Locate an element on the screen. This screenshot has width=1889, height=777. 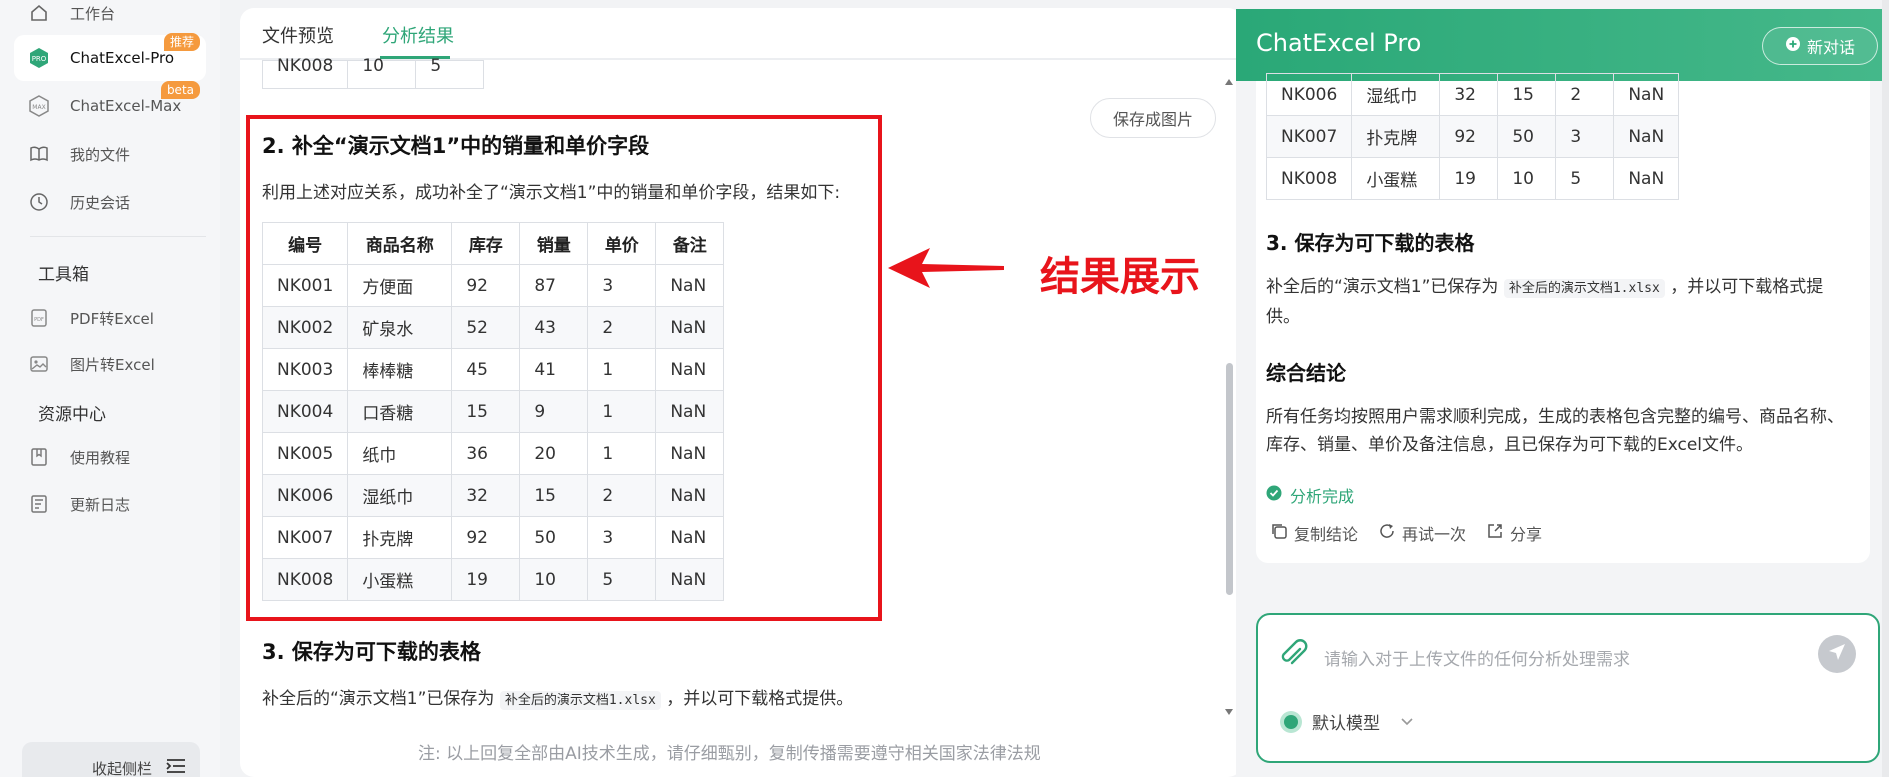
arrow-left-icon is located at coordinates (946, 268).